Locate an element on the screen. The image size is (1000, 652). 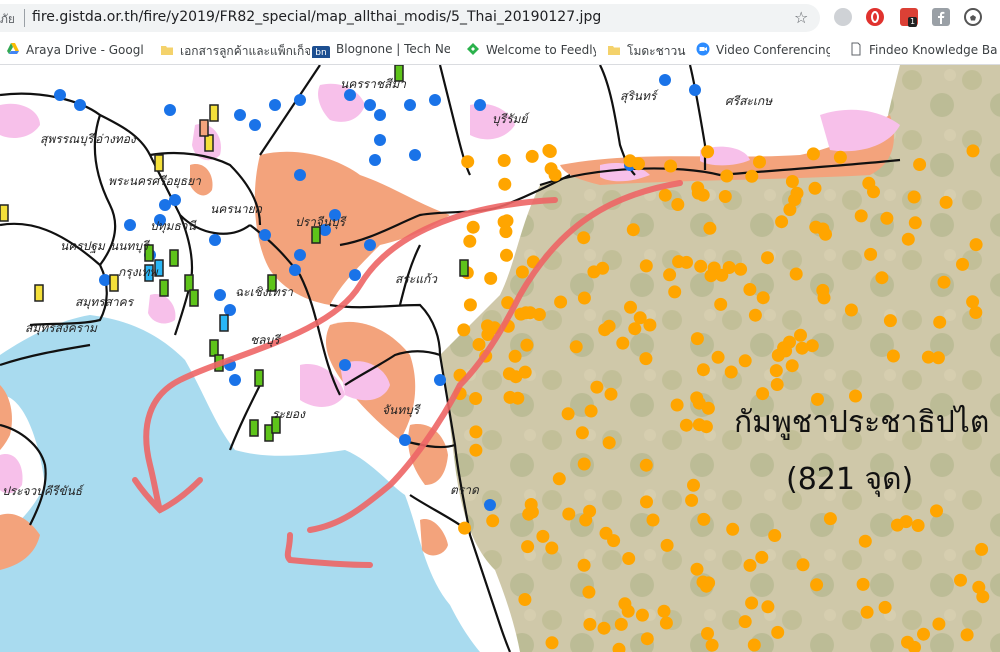
soccer-ball-icon is located at coordinates (973, 18).